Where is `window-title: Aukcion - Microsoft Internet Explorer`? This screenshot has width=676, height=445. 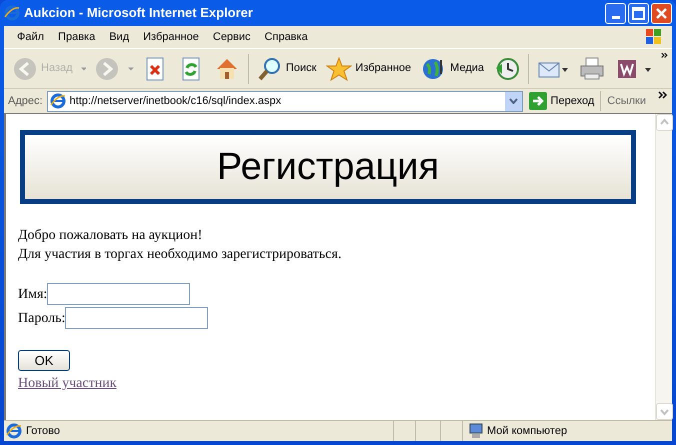
window-title: Aukcion - Microsoft Internet Explorer is located at coordinates (138, 13).